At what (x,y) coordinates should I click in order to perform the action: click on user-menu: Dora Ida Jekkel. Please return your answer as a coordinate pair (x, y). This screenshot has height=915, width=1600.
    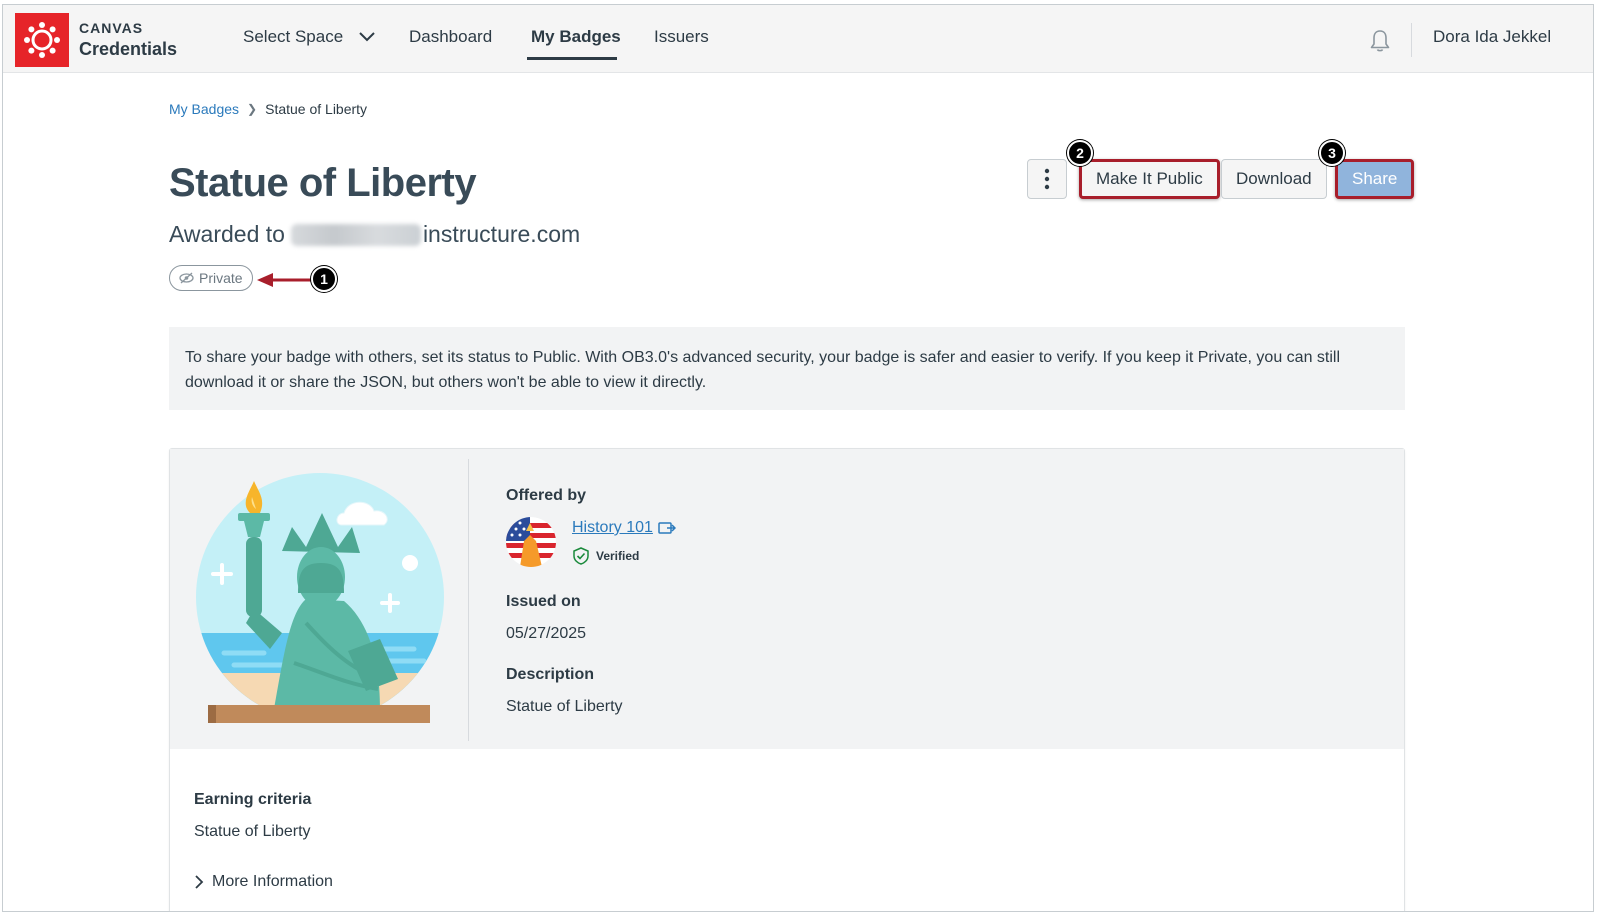
    Looking at the image, I should click on (1492, 37).